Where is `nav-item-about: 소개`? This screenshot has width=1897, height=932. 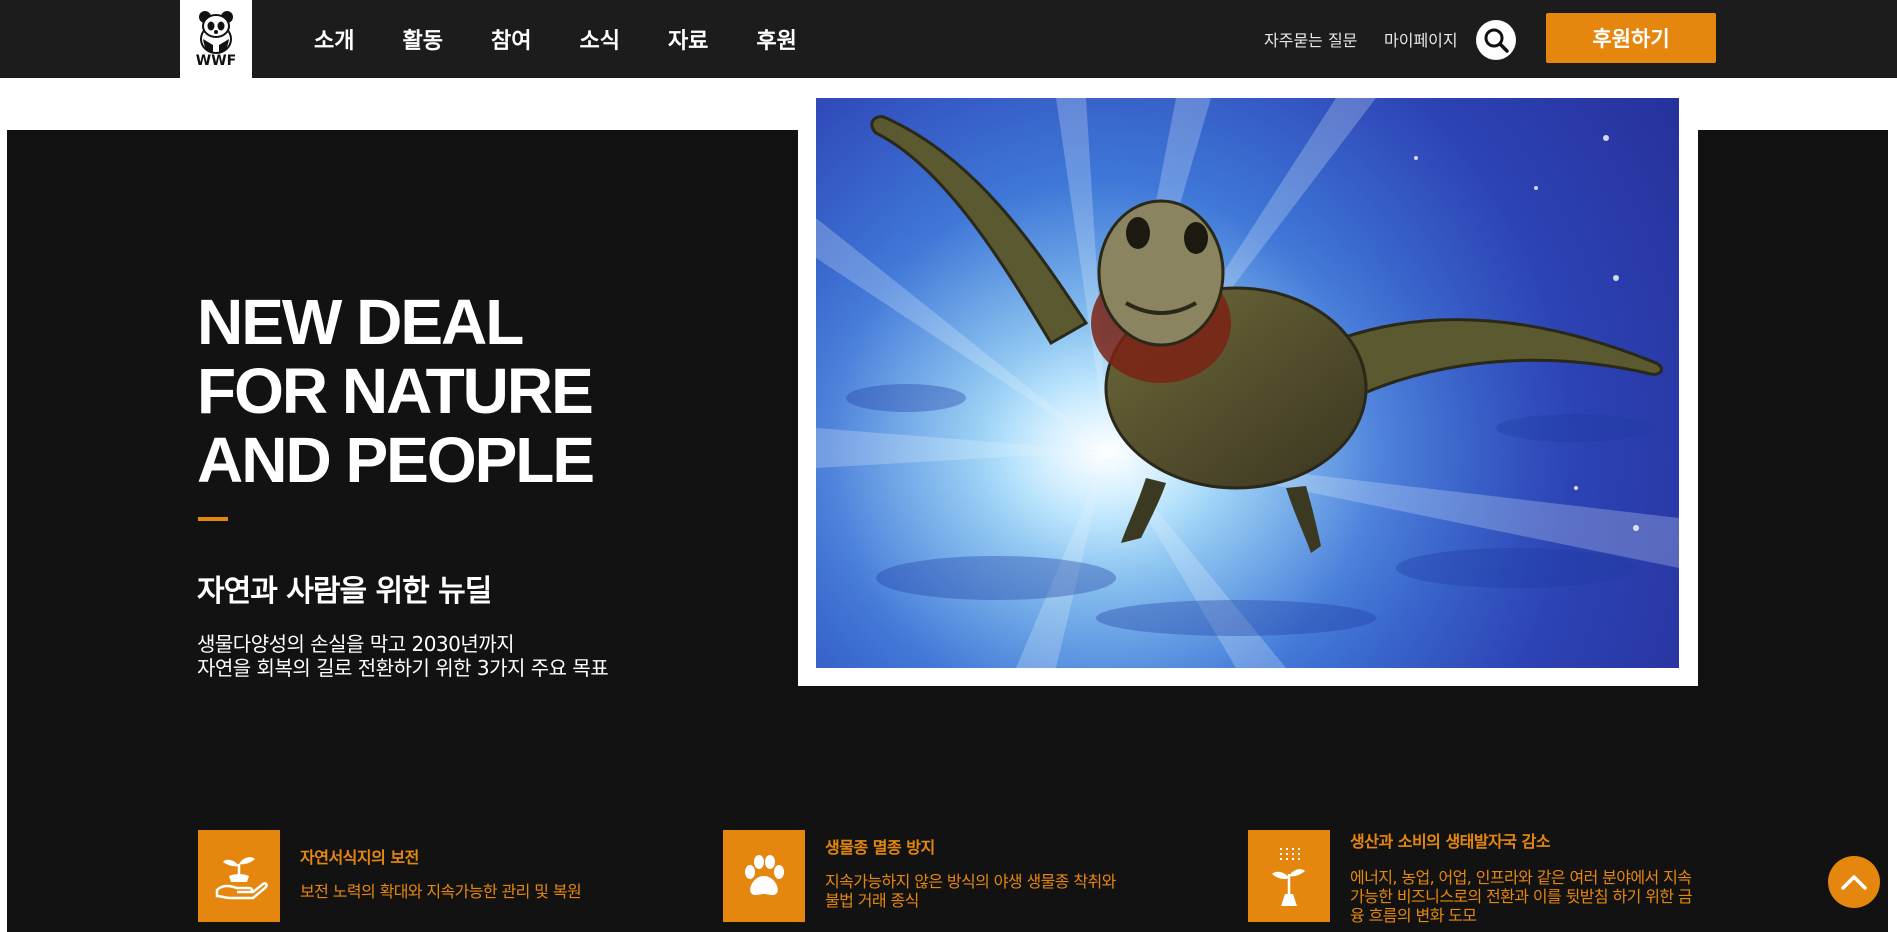 nav-item-about: 소개 is located at coordinates (334, 39).